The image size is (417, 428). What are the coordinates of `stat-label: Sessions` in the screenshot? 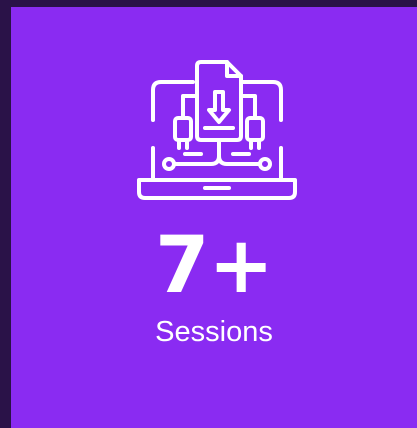 It's located at (214, 332).